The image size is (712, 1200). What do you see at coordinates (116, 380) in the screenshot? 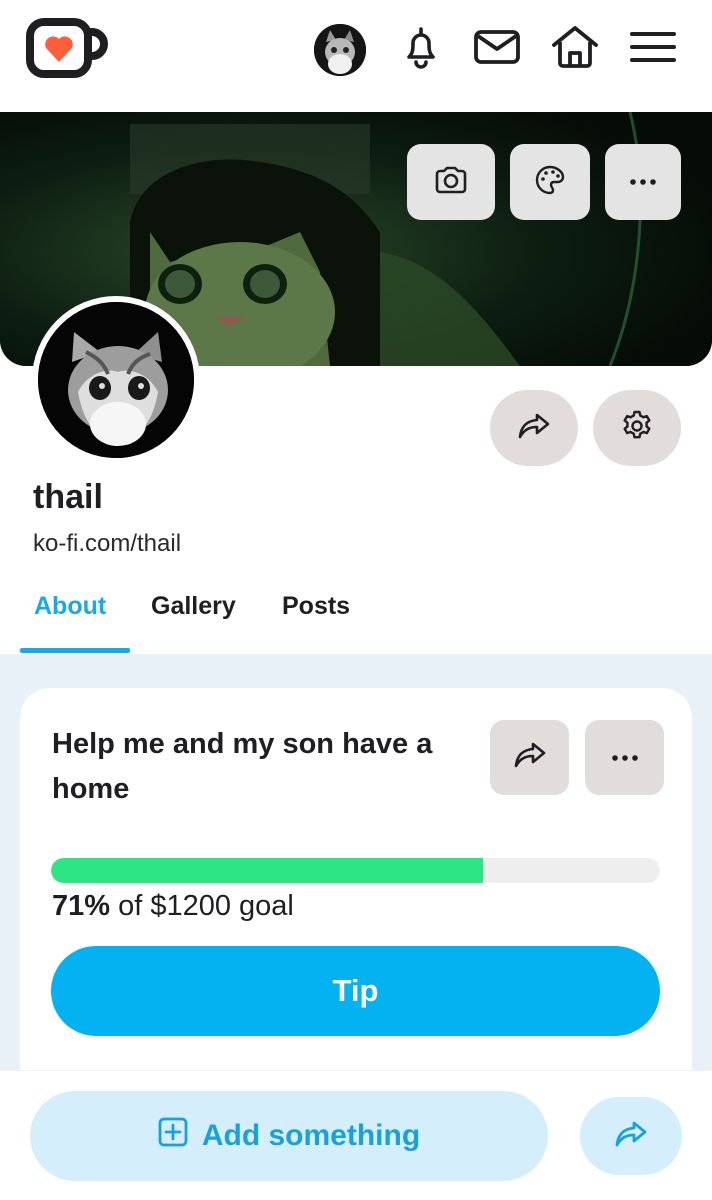
I see `profile-avatar` at bounding box center [116, 380].